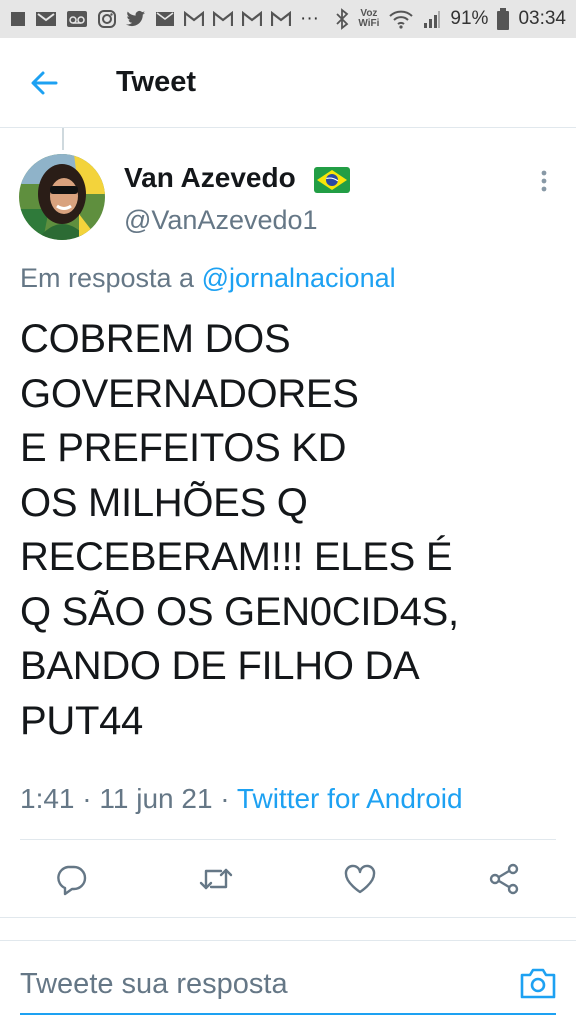 Image resolution: width=576 pixels, height=1024 pixels. I want to click on instagram-icon, so click(107, 19).